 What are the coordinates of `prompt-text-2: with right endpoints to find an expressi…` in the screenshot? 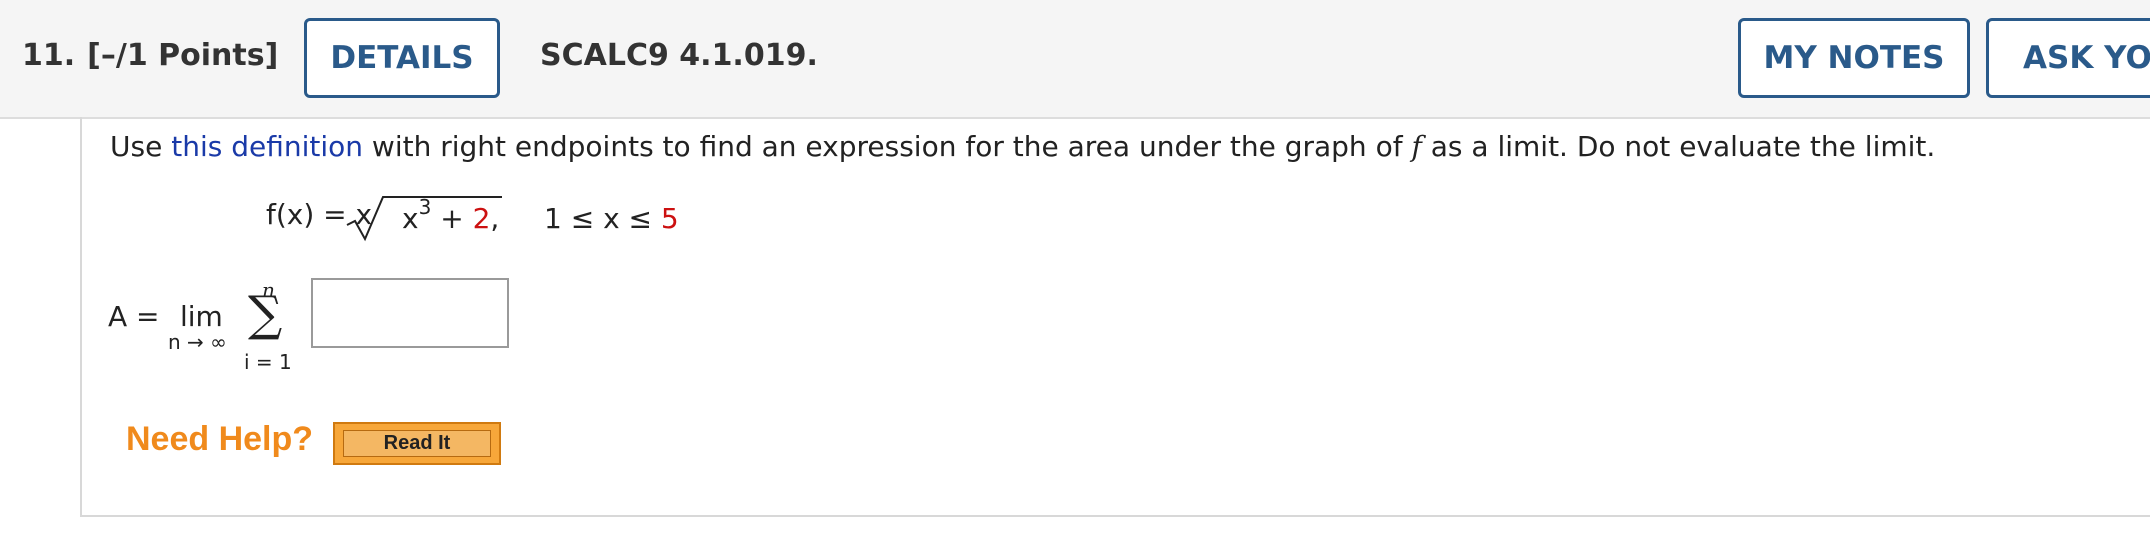 It's located at (887, 146).